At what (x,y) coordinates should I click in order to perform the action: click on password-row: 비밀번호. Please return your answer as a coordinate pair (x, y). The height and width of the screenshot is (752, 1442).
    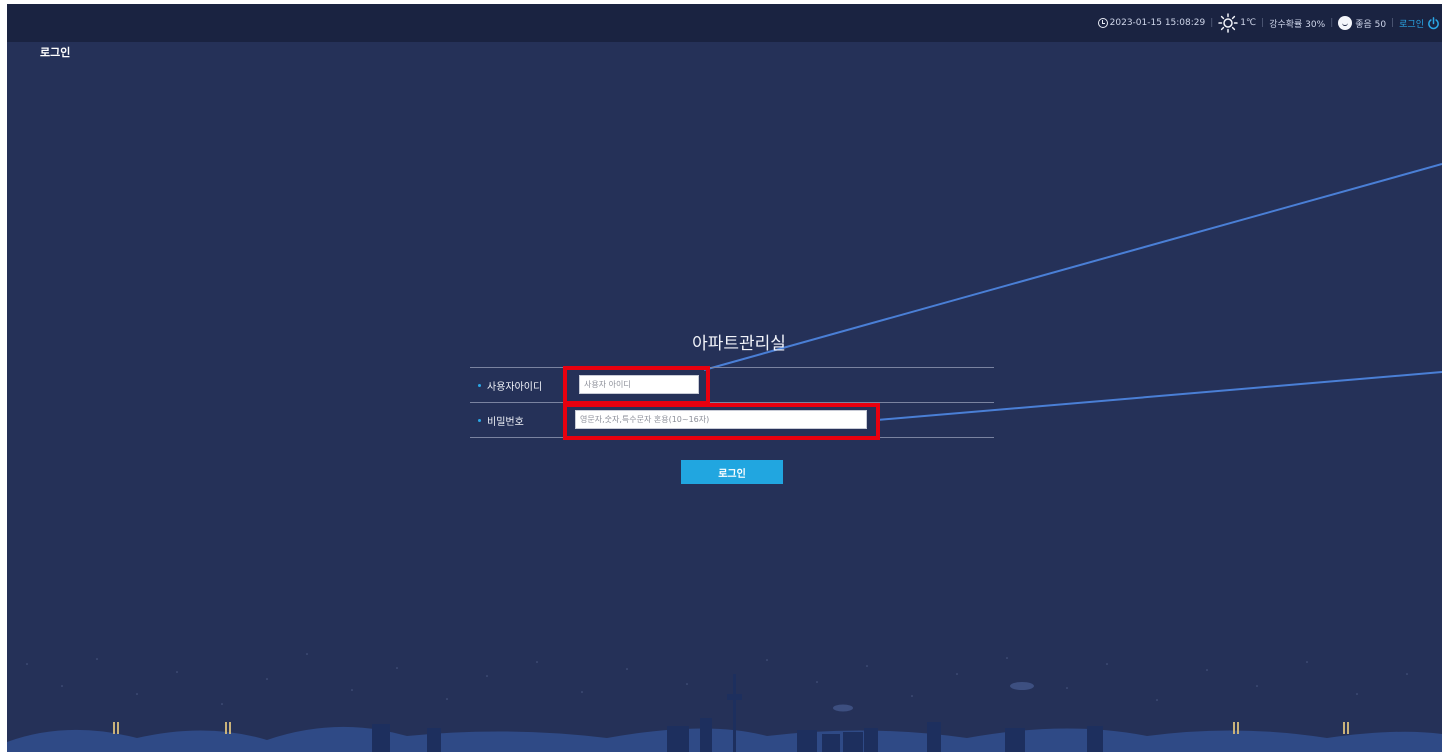
    Looking at the image, I should click on (732, 420).